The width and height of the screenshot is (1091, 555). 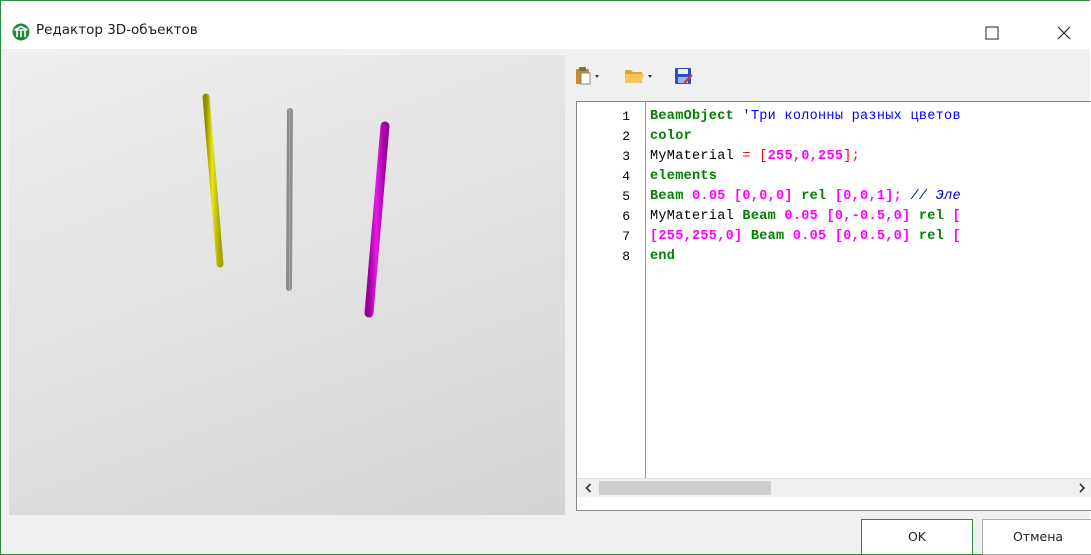 I want to click on maximize-icon, so click(x=992, y=33).